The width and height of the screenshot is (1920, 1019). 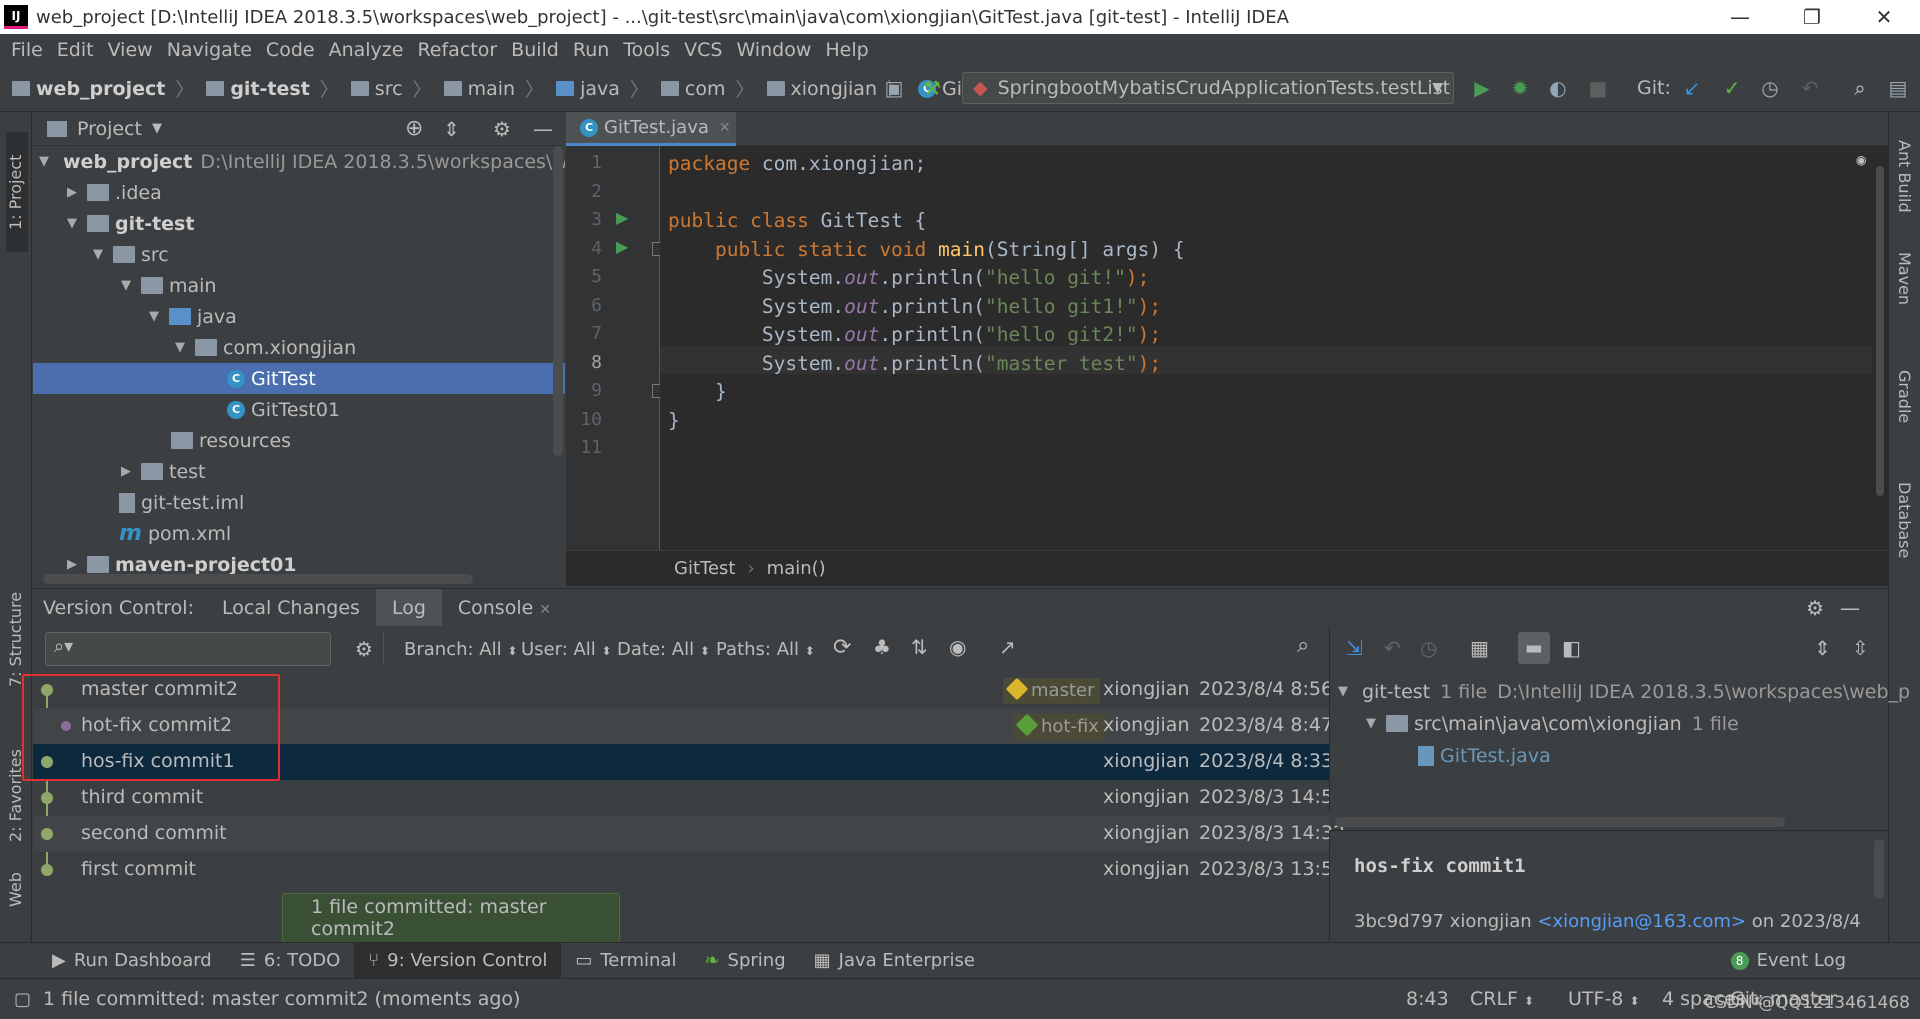 What do you see at coordinates (796, 568) in the screenshot?
I see `breadcrumb-method: main()` at bounding box center [796, 568].